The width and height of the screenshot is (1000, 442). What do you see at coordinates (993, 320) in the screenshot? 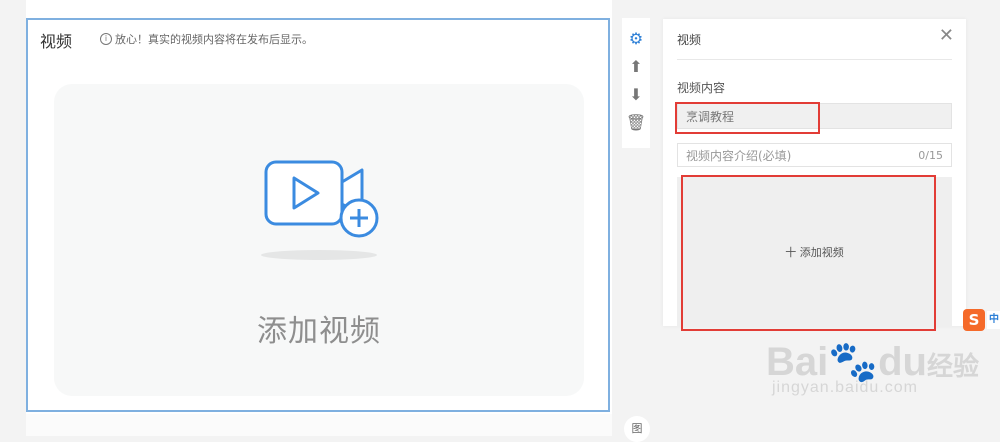
I see `sogou-mode-tab: 中` at bounding box center [993, 320].